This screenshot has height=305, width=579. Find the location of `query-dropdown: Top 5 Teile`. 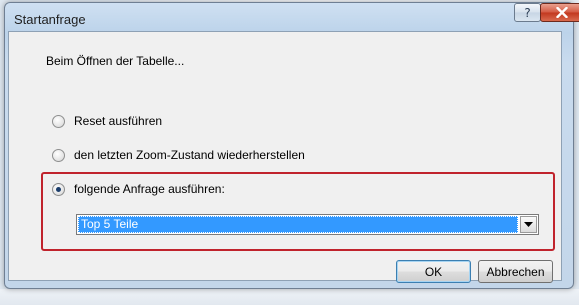

query-dropdown: Top 5 Teile is located at coordinates (307, 224).